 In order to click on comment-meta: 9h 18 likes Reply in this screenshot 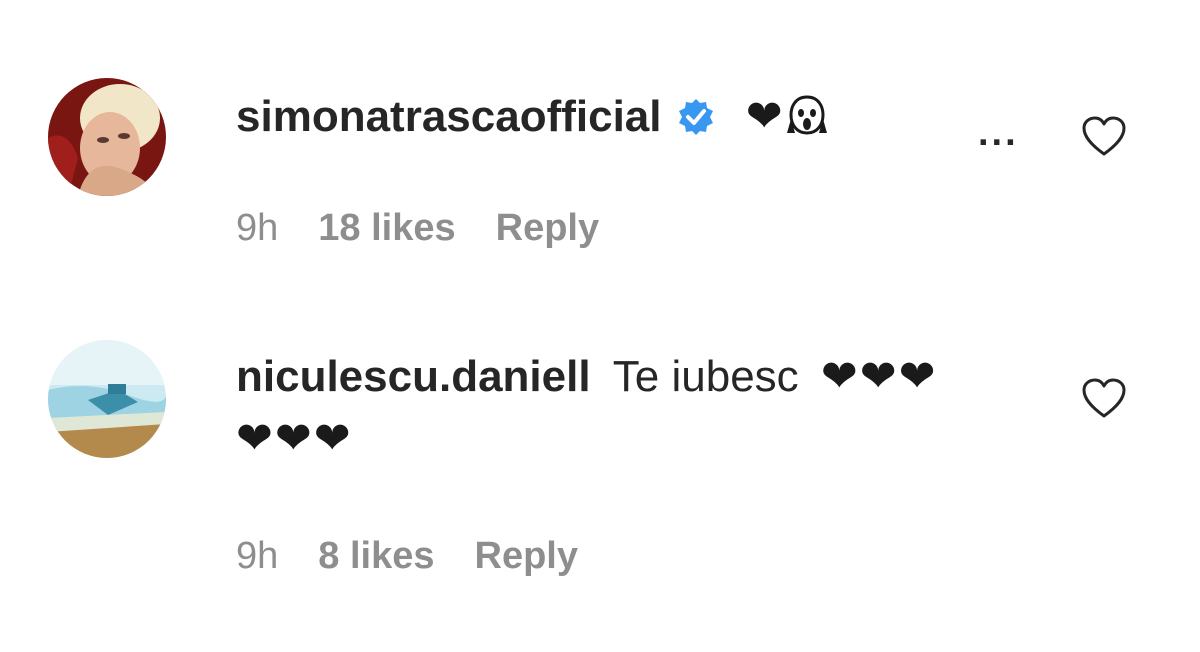, I will do `click(437, 228)`.